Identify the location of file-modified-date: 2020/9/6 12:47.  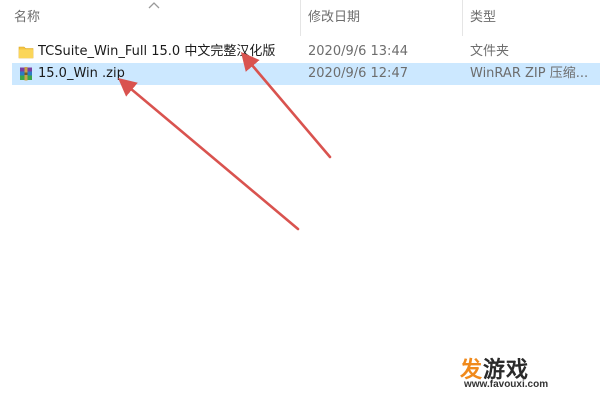
(358, 73).